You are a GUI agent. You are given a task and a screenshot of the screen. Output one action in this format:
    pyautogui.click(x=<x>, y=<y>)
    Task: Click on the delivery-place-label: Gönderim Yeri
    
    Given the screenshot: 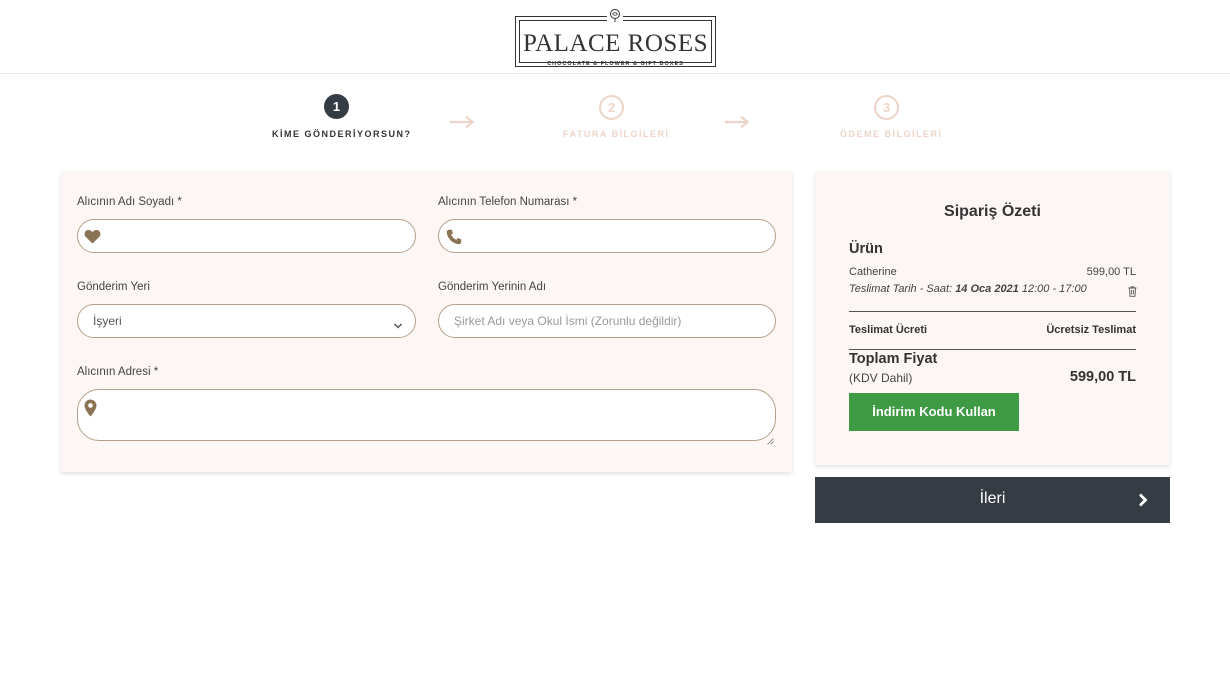 What is the action you would take?
    pyautogui.click(x=113, y=287)
    